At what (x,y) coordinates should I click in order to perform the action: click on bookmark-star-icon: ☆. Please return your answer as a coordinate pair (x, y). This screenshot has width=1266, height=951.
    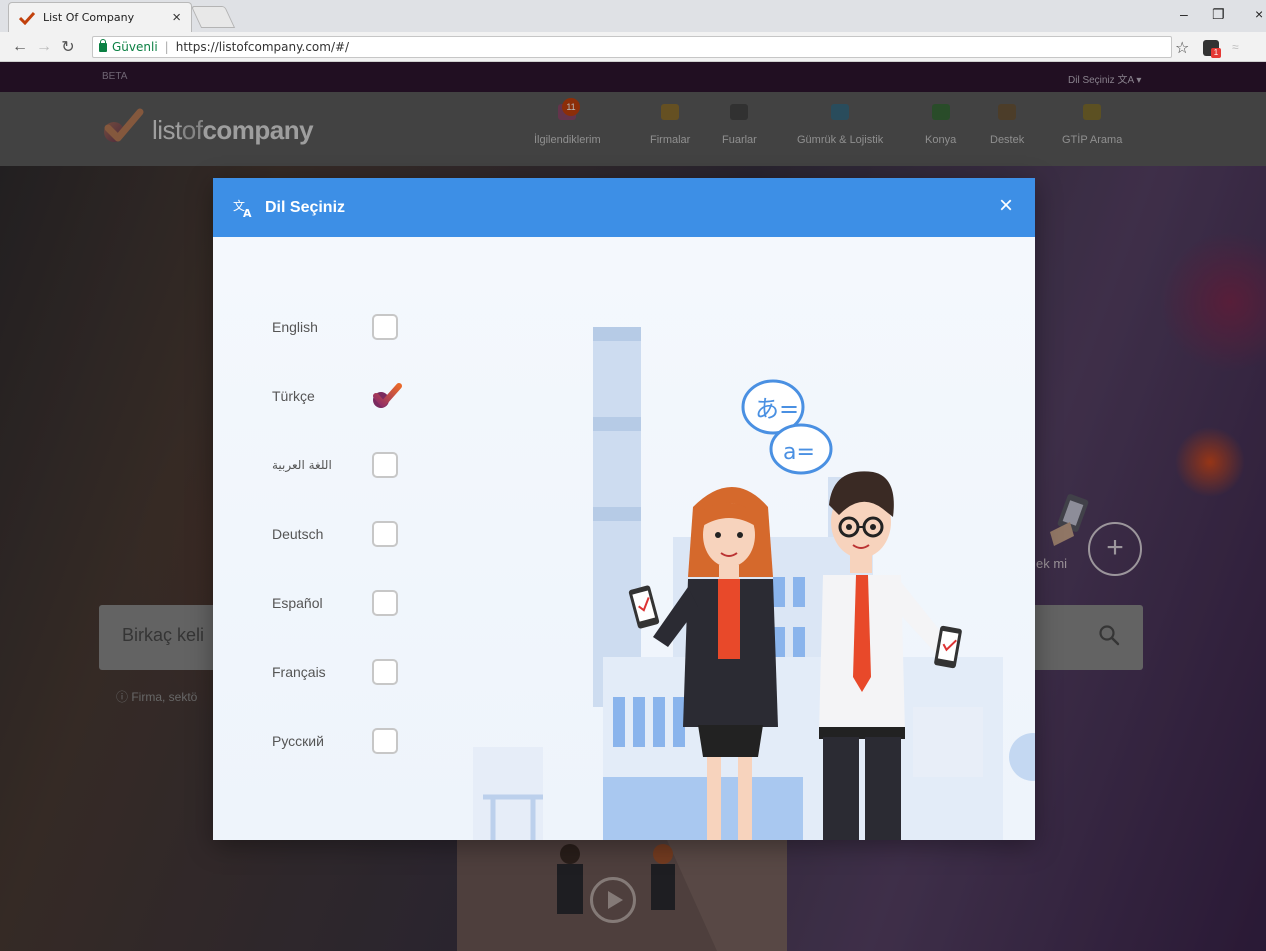
    Looking at the image, I should click on (1182, 48).